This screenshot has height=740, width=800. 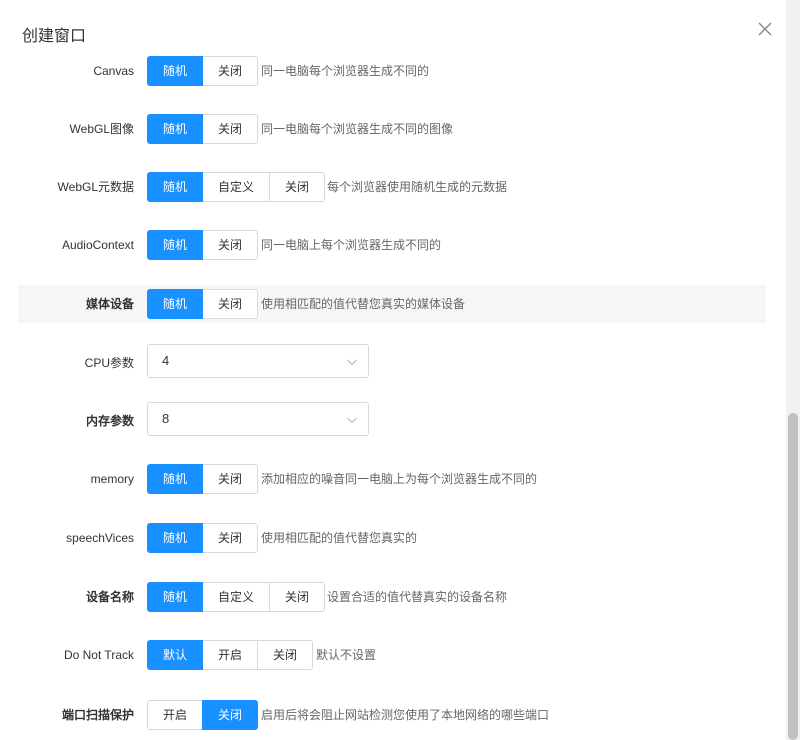 What do you see at coordinates (230, 304) in the screenshot?
I see `media-devices-option-off: 关闭` at bounding box center [230, 304].